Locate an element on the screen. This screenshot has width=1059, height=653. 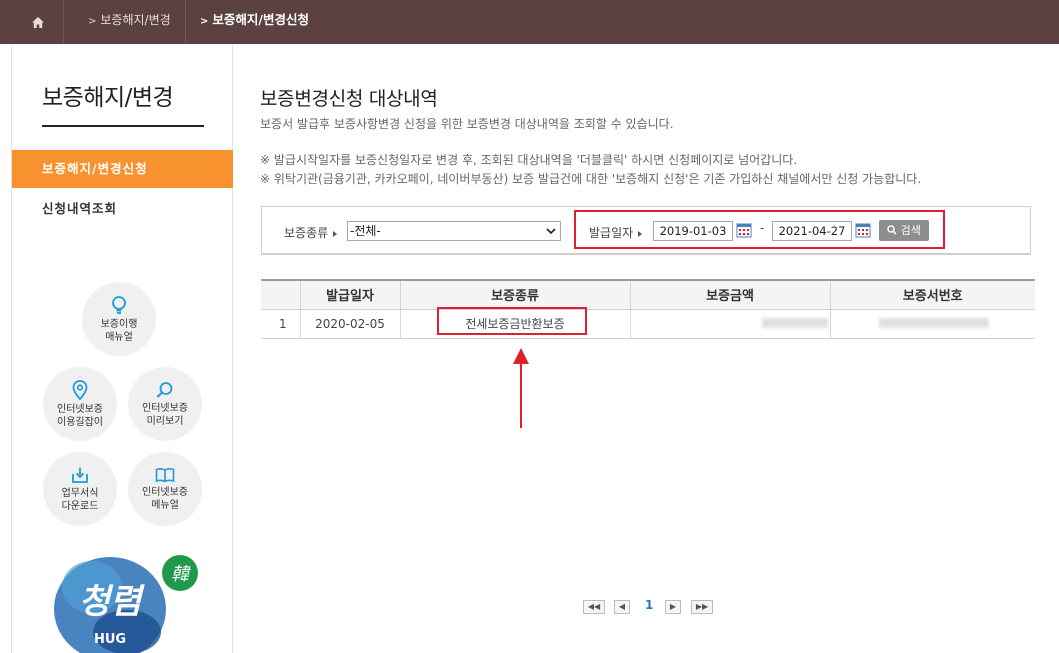
table-row: 1 2020-02-05 전세보증금반환보증 is located at coordinates (648, 324).